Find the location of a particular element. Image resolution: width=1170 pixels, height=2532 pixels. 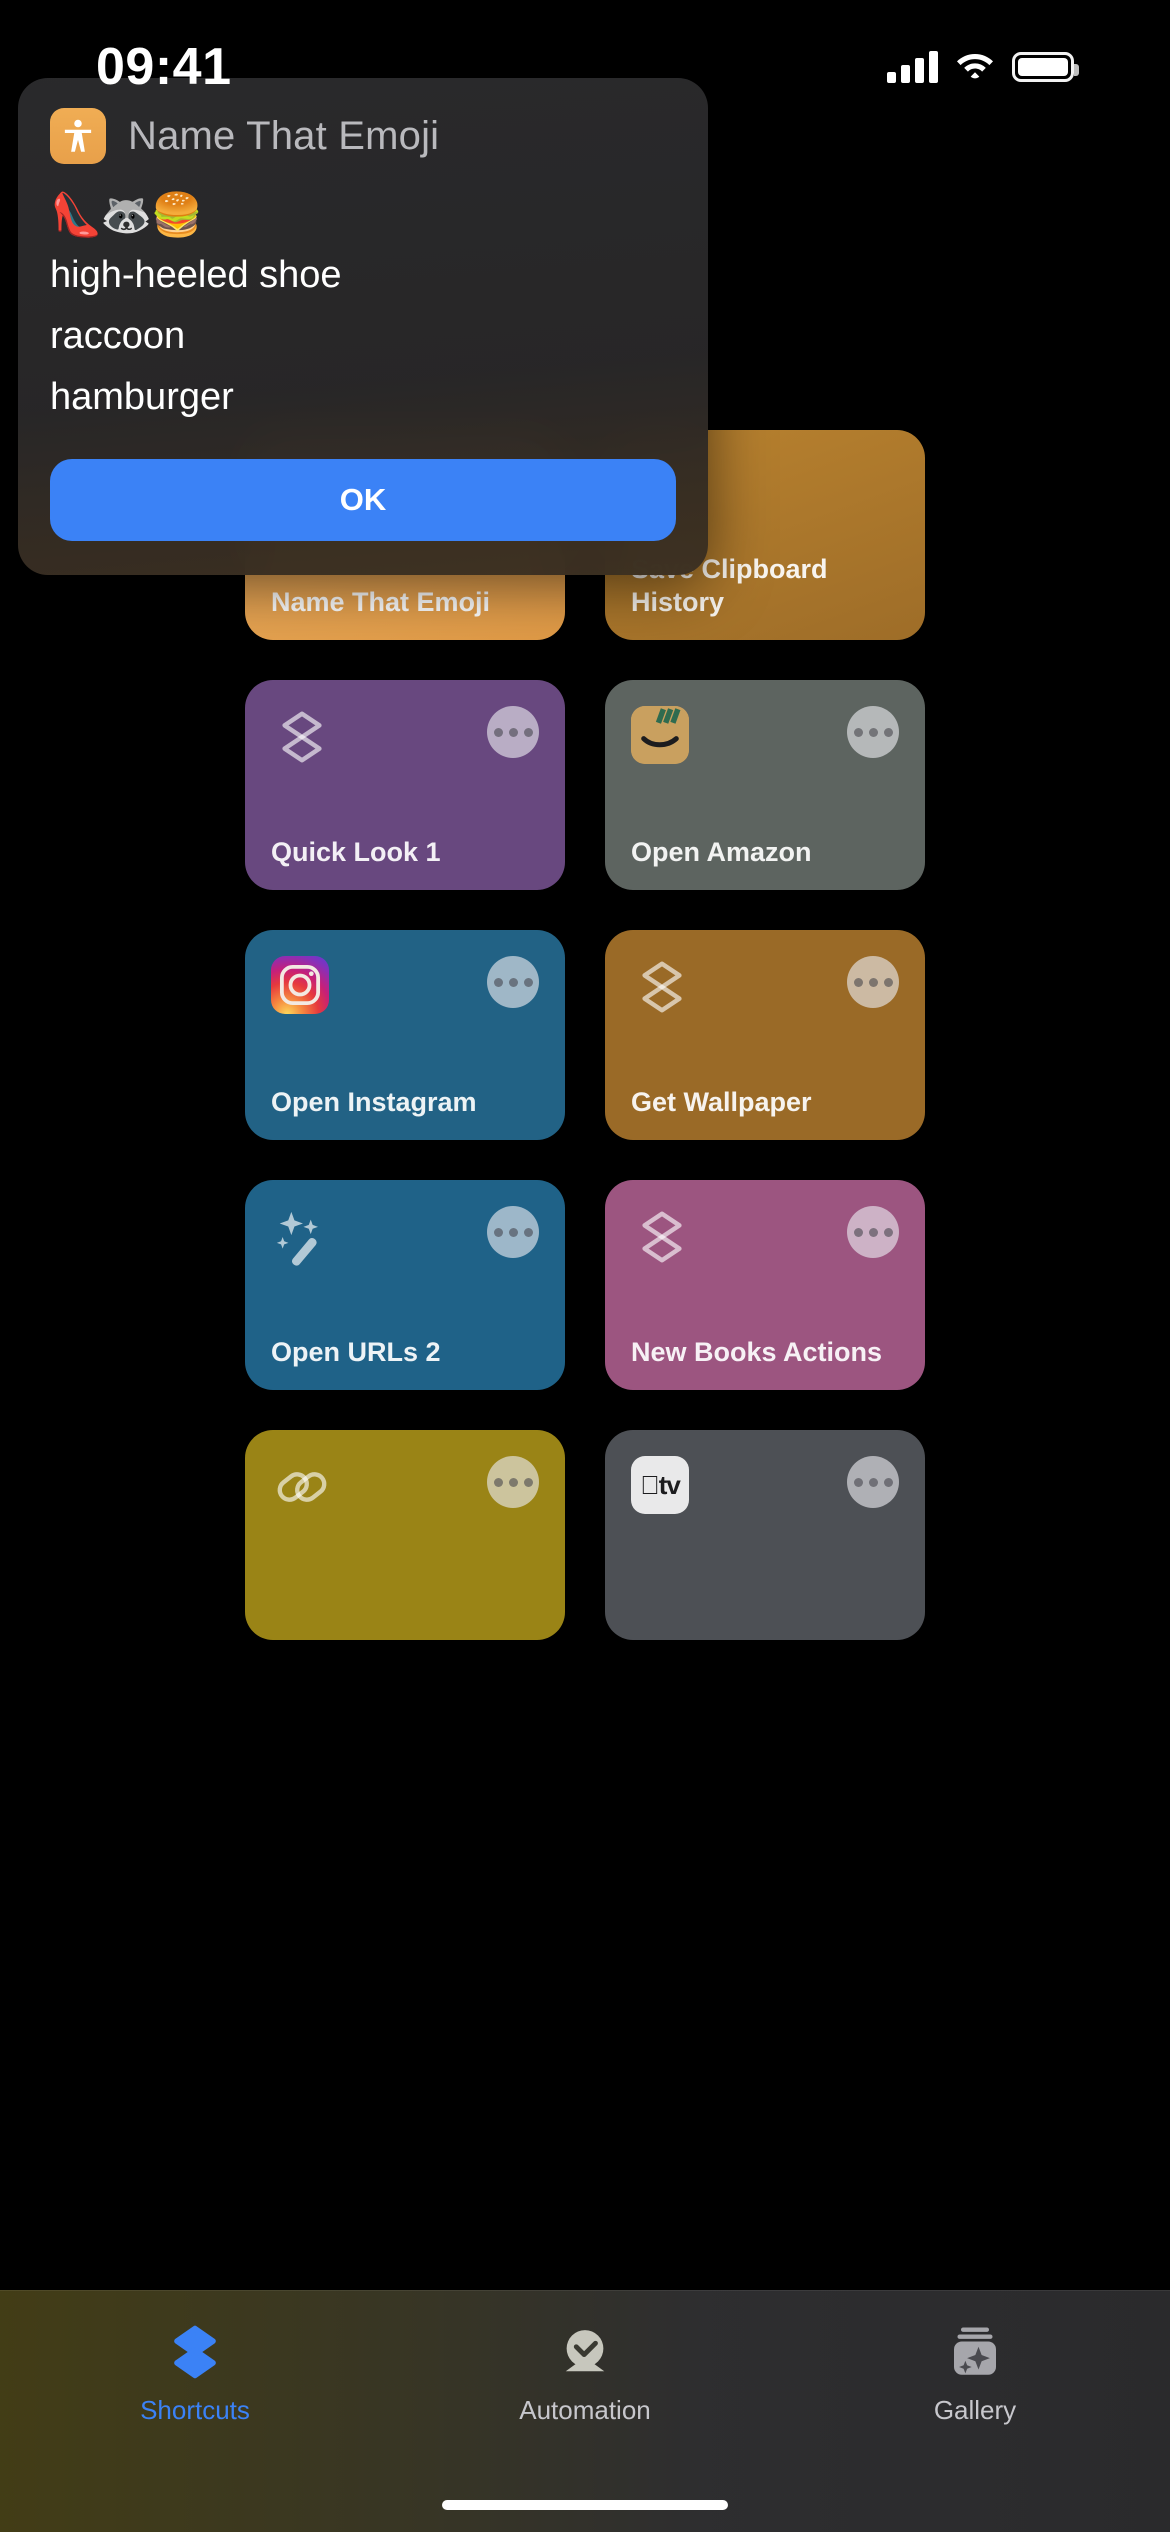

tab-automation: Automation is located at coordinates (585, 2373).